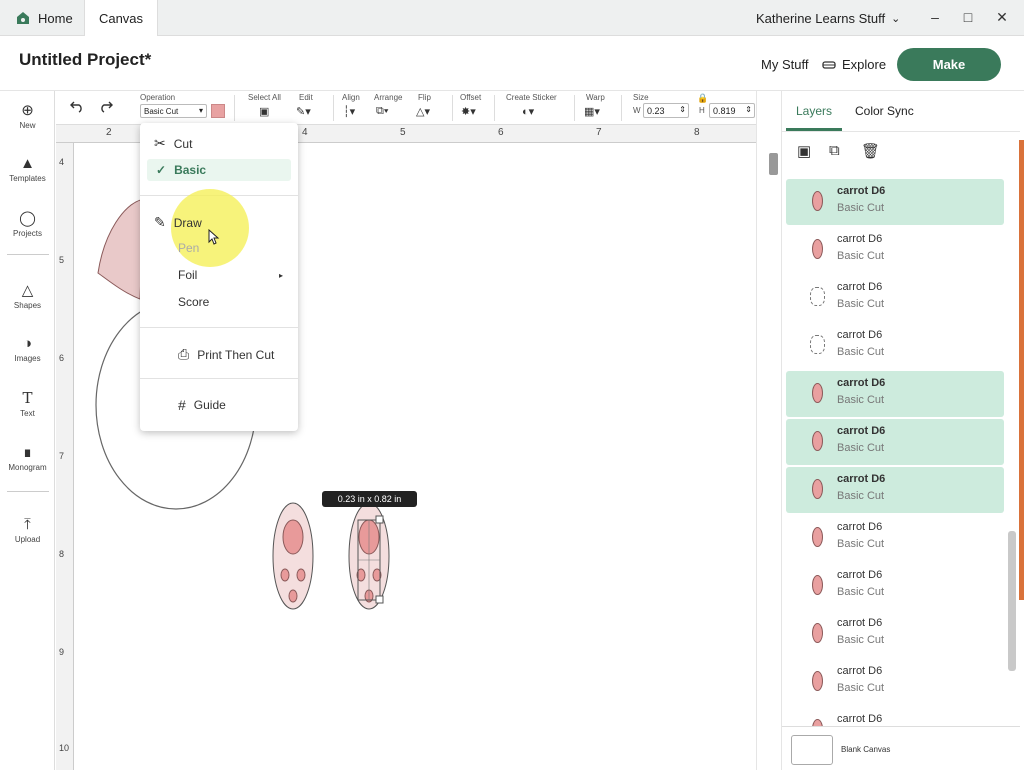 This screenshot has height=775, width=1024. Describe the element at coordinates (27, 413) in the screenshot. I see `sidebar-item-label: Text` at that location.